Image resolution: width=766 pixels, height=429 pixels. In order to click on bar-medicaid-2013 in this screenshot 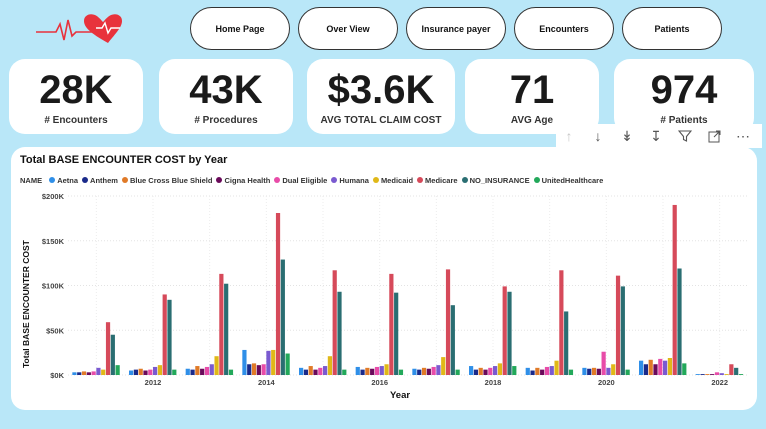, I will do `click(216, 365)`.